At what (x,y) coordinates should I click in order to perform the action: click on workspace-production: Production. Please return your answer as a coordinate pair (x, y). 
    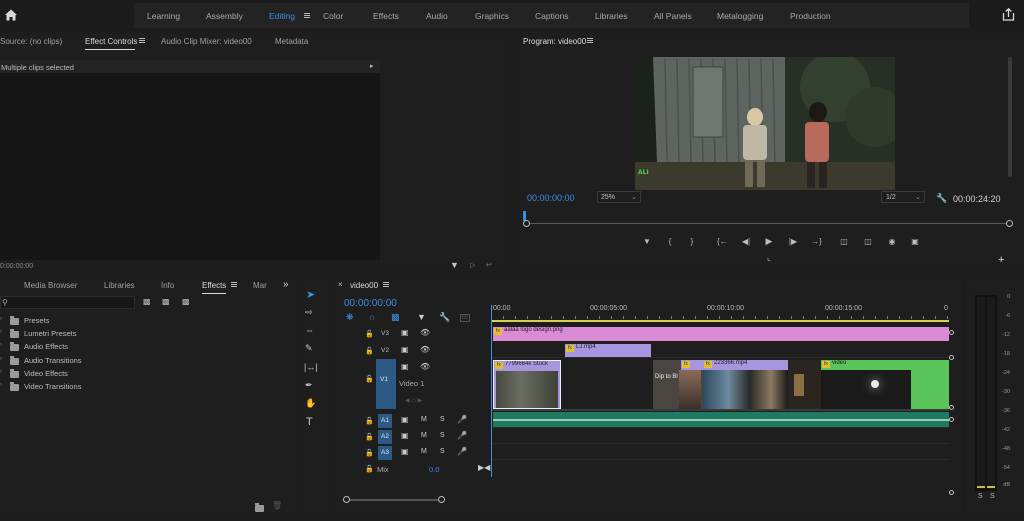
    Looking at the image, I should click on (810, 16).